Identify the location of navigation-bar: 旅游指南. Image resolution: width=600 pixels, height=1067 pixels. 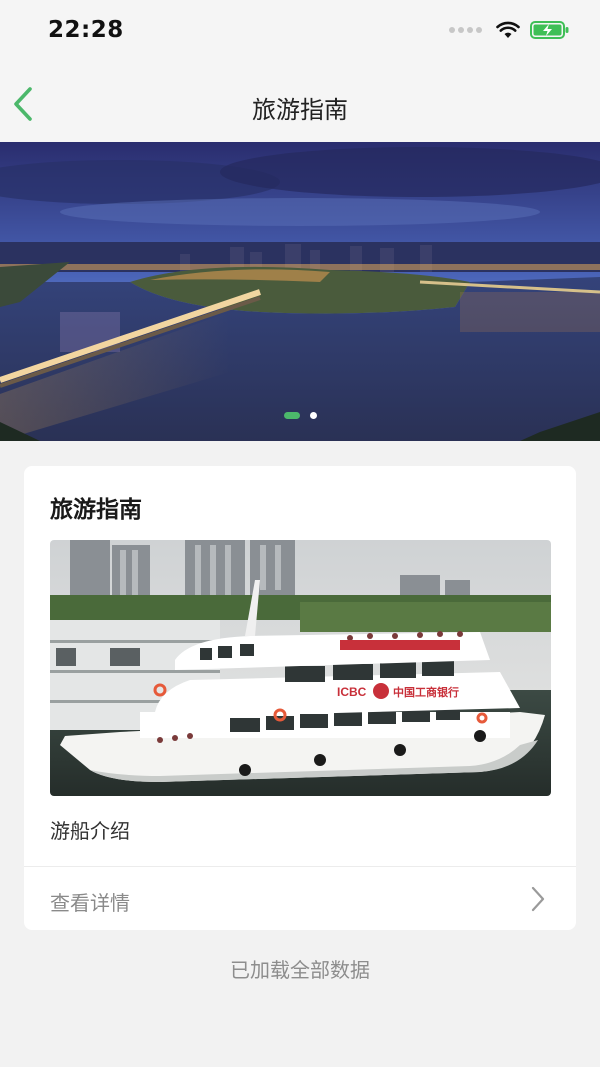
(300, 103).